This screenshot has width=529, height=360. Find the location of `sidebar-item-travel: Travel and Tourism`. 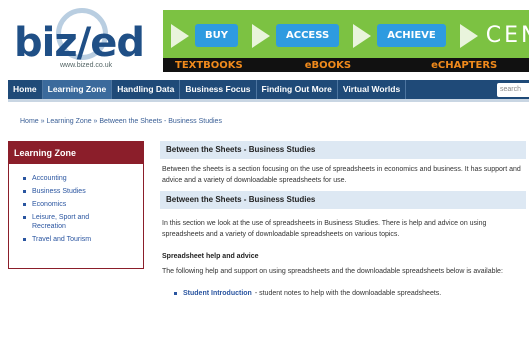

sidebar-item-travel: Travel and Tourism is located at coordinates (83, 239).